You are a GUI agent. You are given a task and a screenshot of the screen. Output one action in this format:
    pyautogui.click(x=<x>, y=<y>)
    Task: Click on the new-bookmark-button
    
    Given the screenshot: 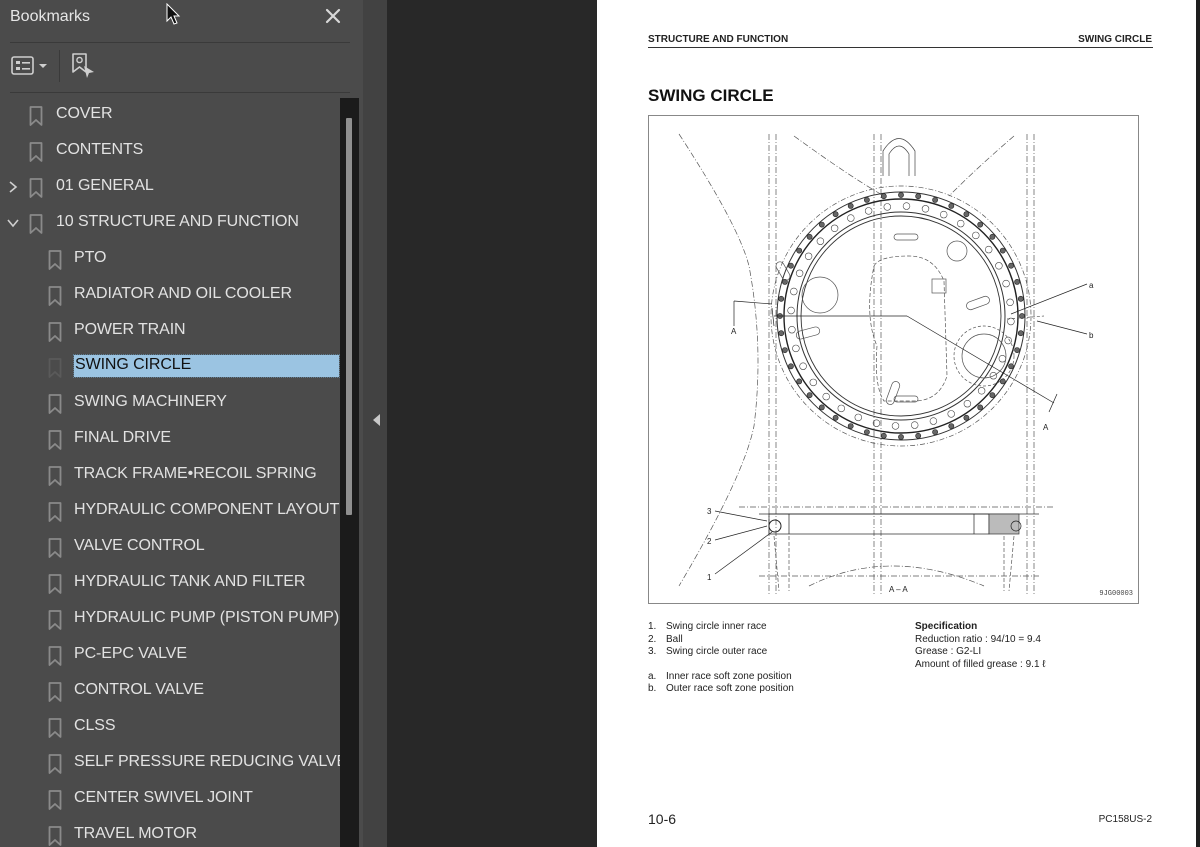 What is the action you would take?
    pyautogui.click(x=84, y=66)
    